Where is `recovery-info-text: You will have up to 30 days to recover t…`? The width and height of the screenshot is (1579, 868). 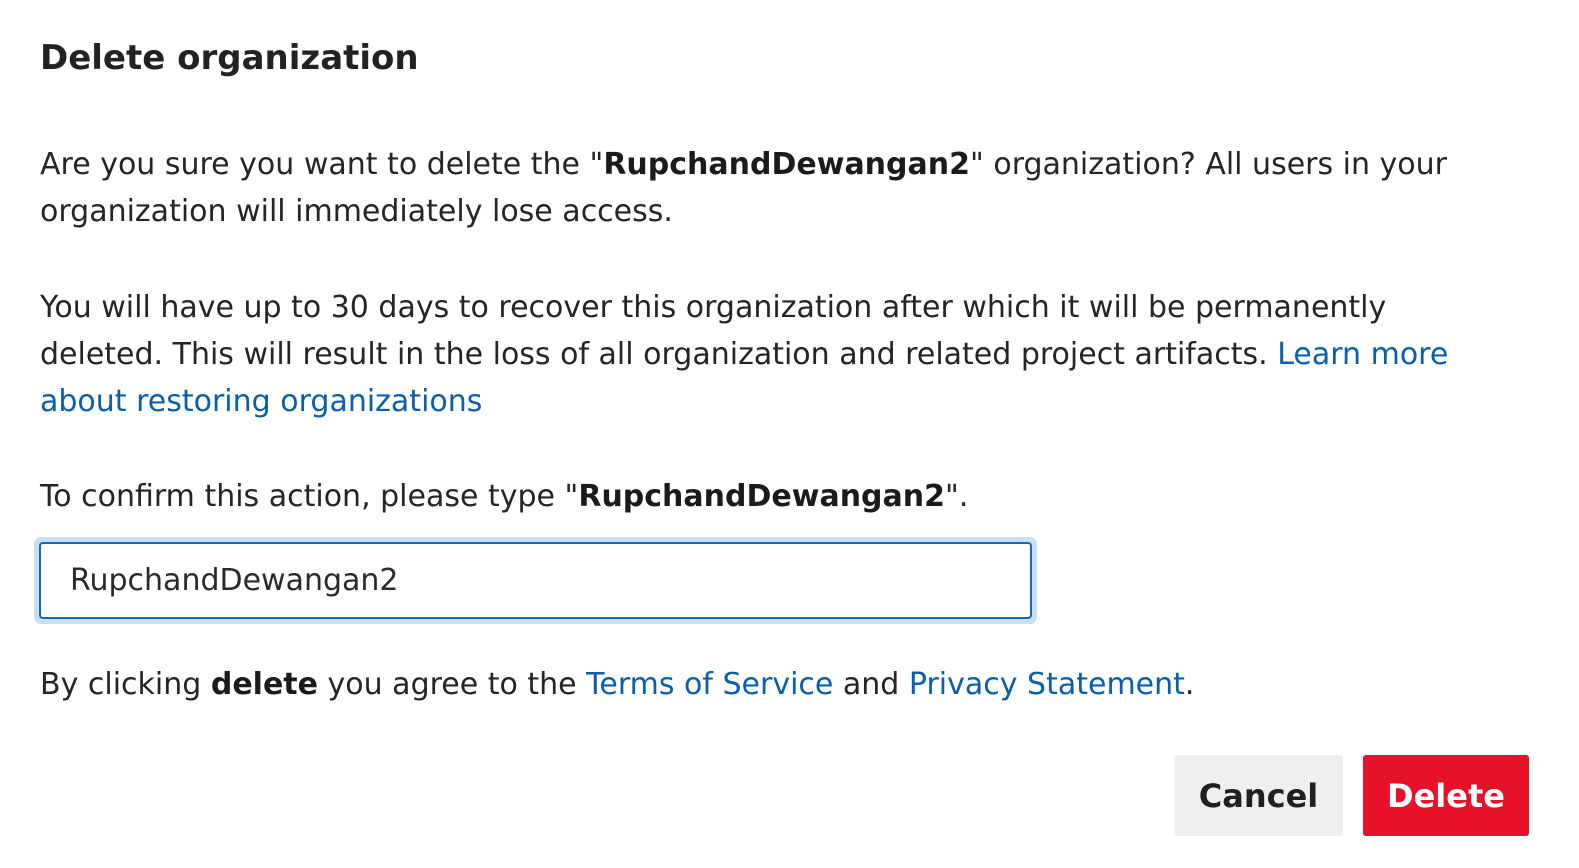 recovery-info-text: You will have up to 30 days to recover t… is located at coordinates (765, 354).